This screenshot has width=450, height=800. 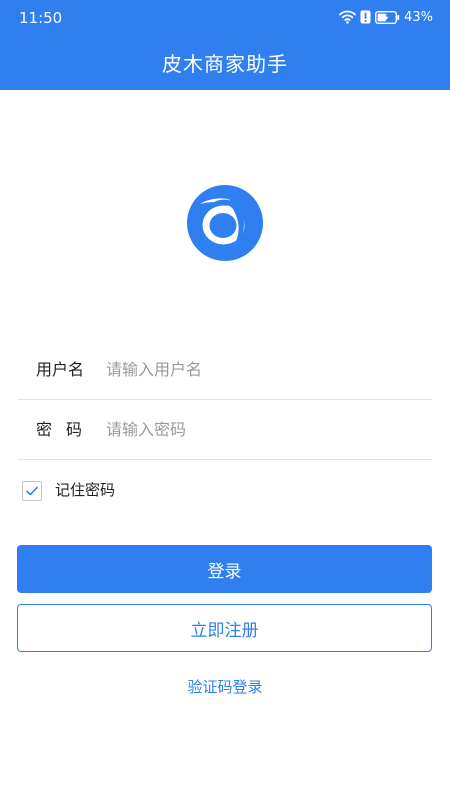 I want to click on app-logo-icon, so click(x=225, y=223).